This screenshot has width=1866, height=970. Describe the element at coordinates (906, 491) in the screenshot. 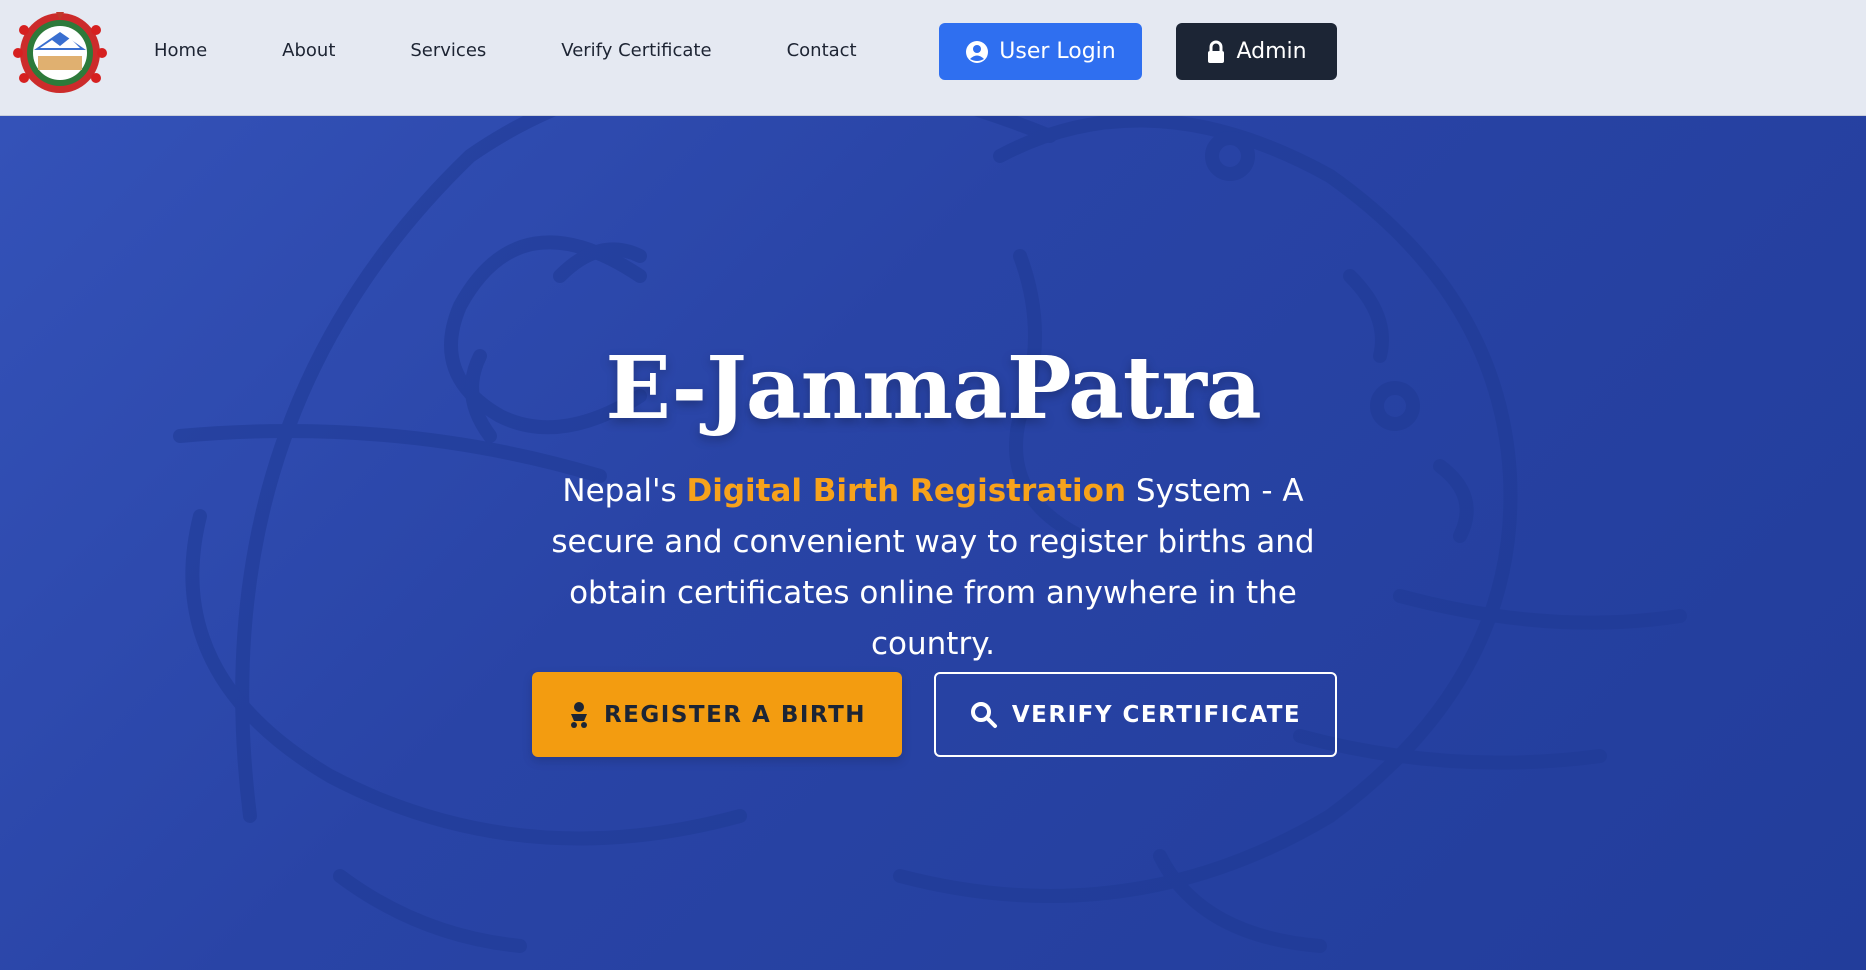

I see `subtitle-highlight: Digital Birth Registration` at that location.